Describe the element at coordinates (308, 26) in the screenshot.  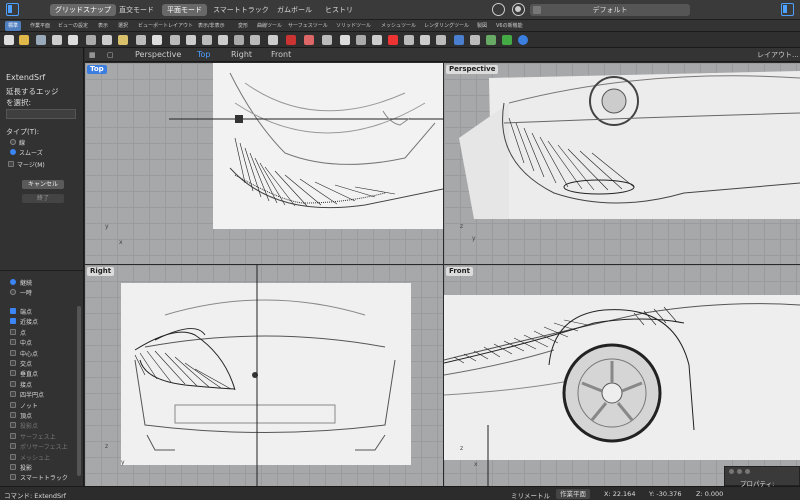
I see `tab-surface-tools: サーフェスツール` at that location.